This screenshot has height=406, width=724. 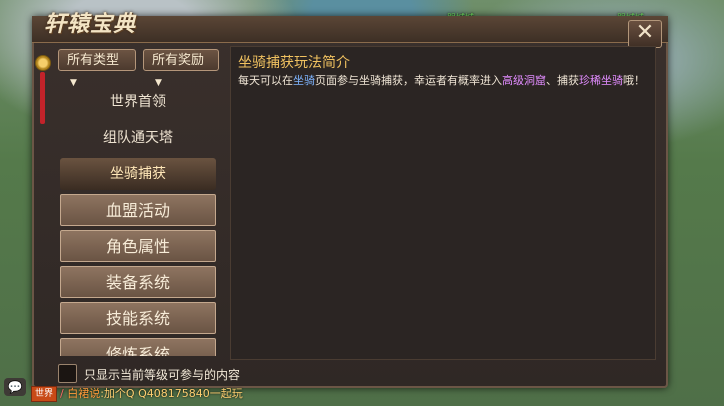 I want to click on nav-category-attributes: 角色属性, so click(x=138, y=246).